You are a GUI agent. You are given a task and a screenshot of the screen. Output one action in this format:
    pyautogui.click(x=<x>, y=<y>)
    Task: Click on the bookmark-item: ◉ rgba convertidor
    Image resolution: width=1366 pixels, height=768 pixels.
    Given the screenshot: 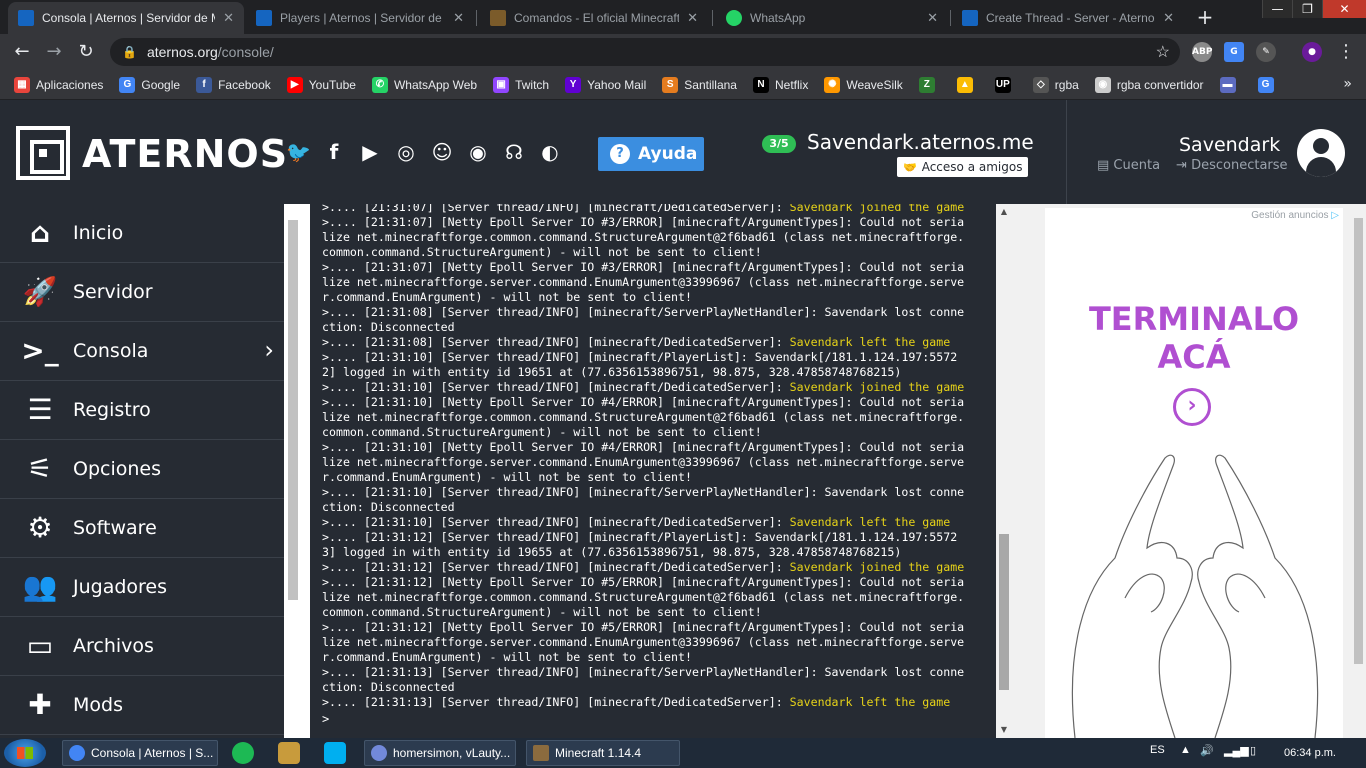 What is the action you would take?
    pyautogui.click(x=1149, y=84)
    